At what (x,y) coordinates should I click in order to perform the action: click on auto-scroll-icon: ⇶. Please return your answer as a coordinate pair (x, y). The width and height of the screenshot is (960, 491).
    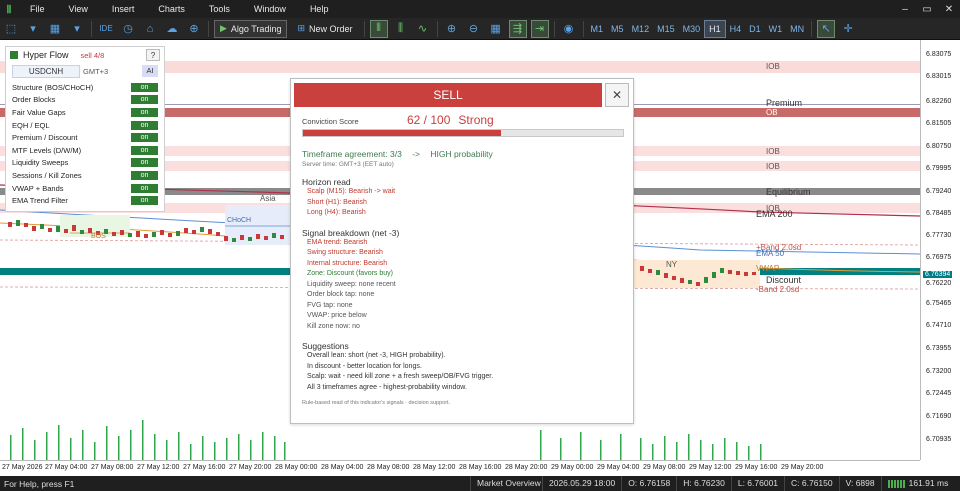
    Looking at the image, I should click on (517, 28).